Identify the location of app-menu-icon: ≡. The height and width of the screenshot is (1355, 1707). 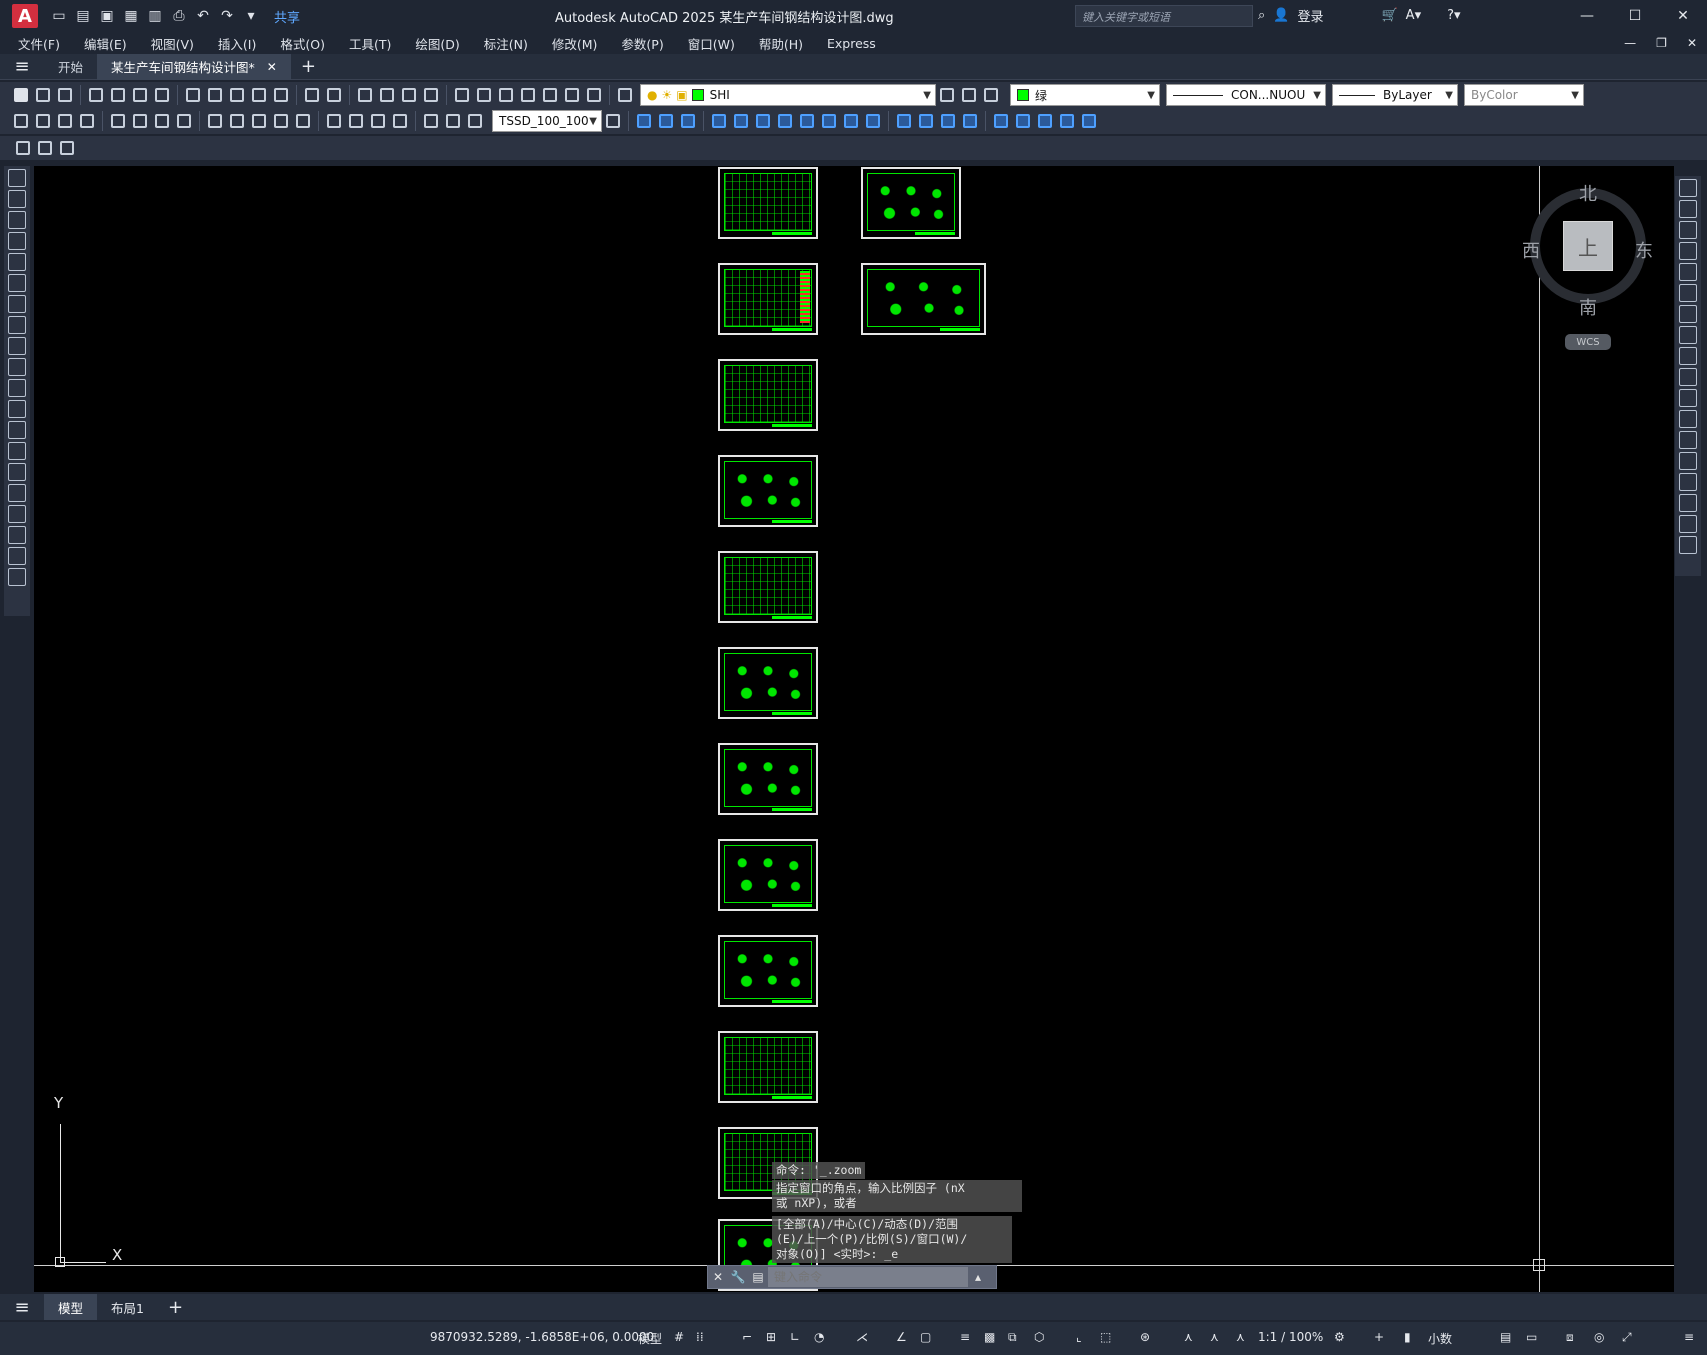
(22, 66).